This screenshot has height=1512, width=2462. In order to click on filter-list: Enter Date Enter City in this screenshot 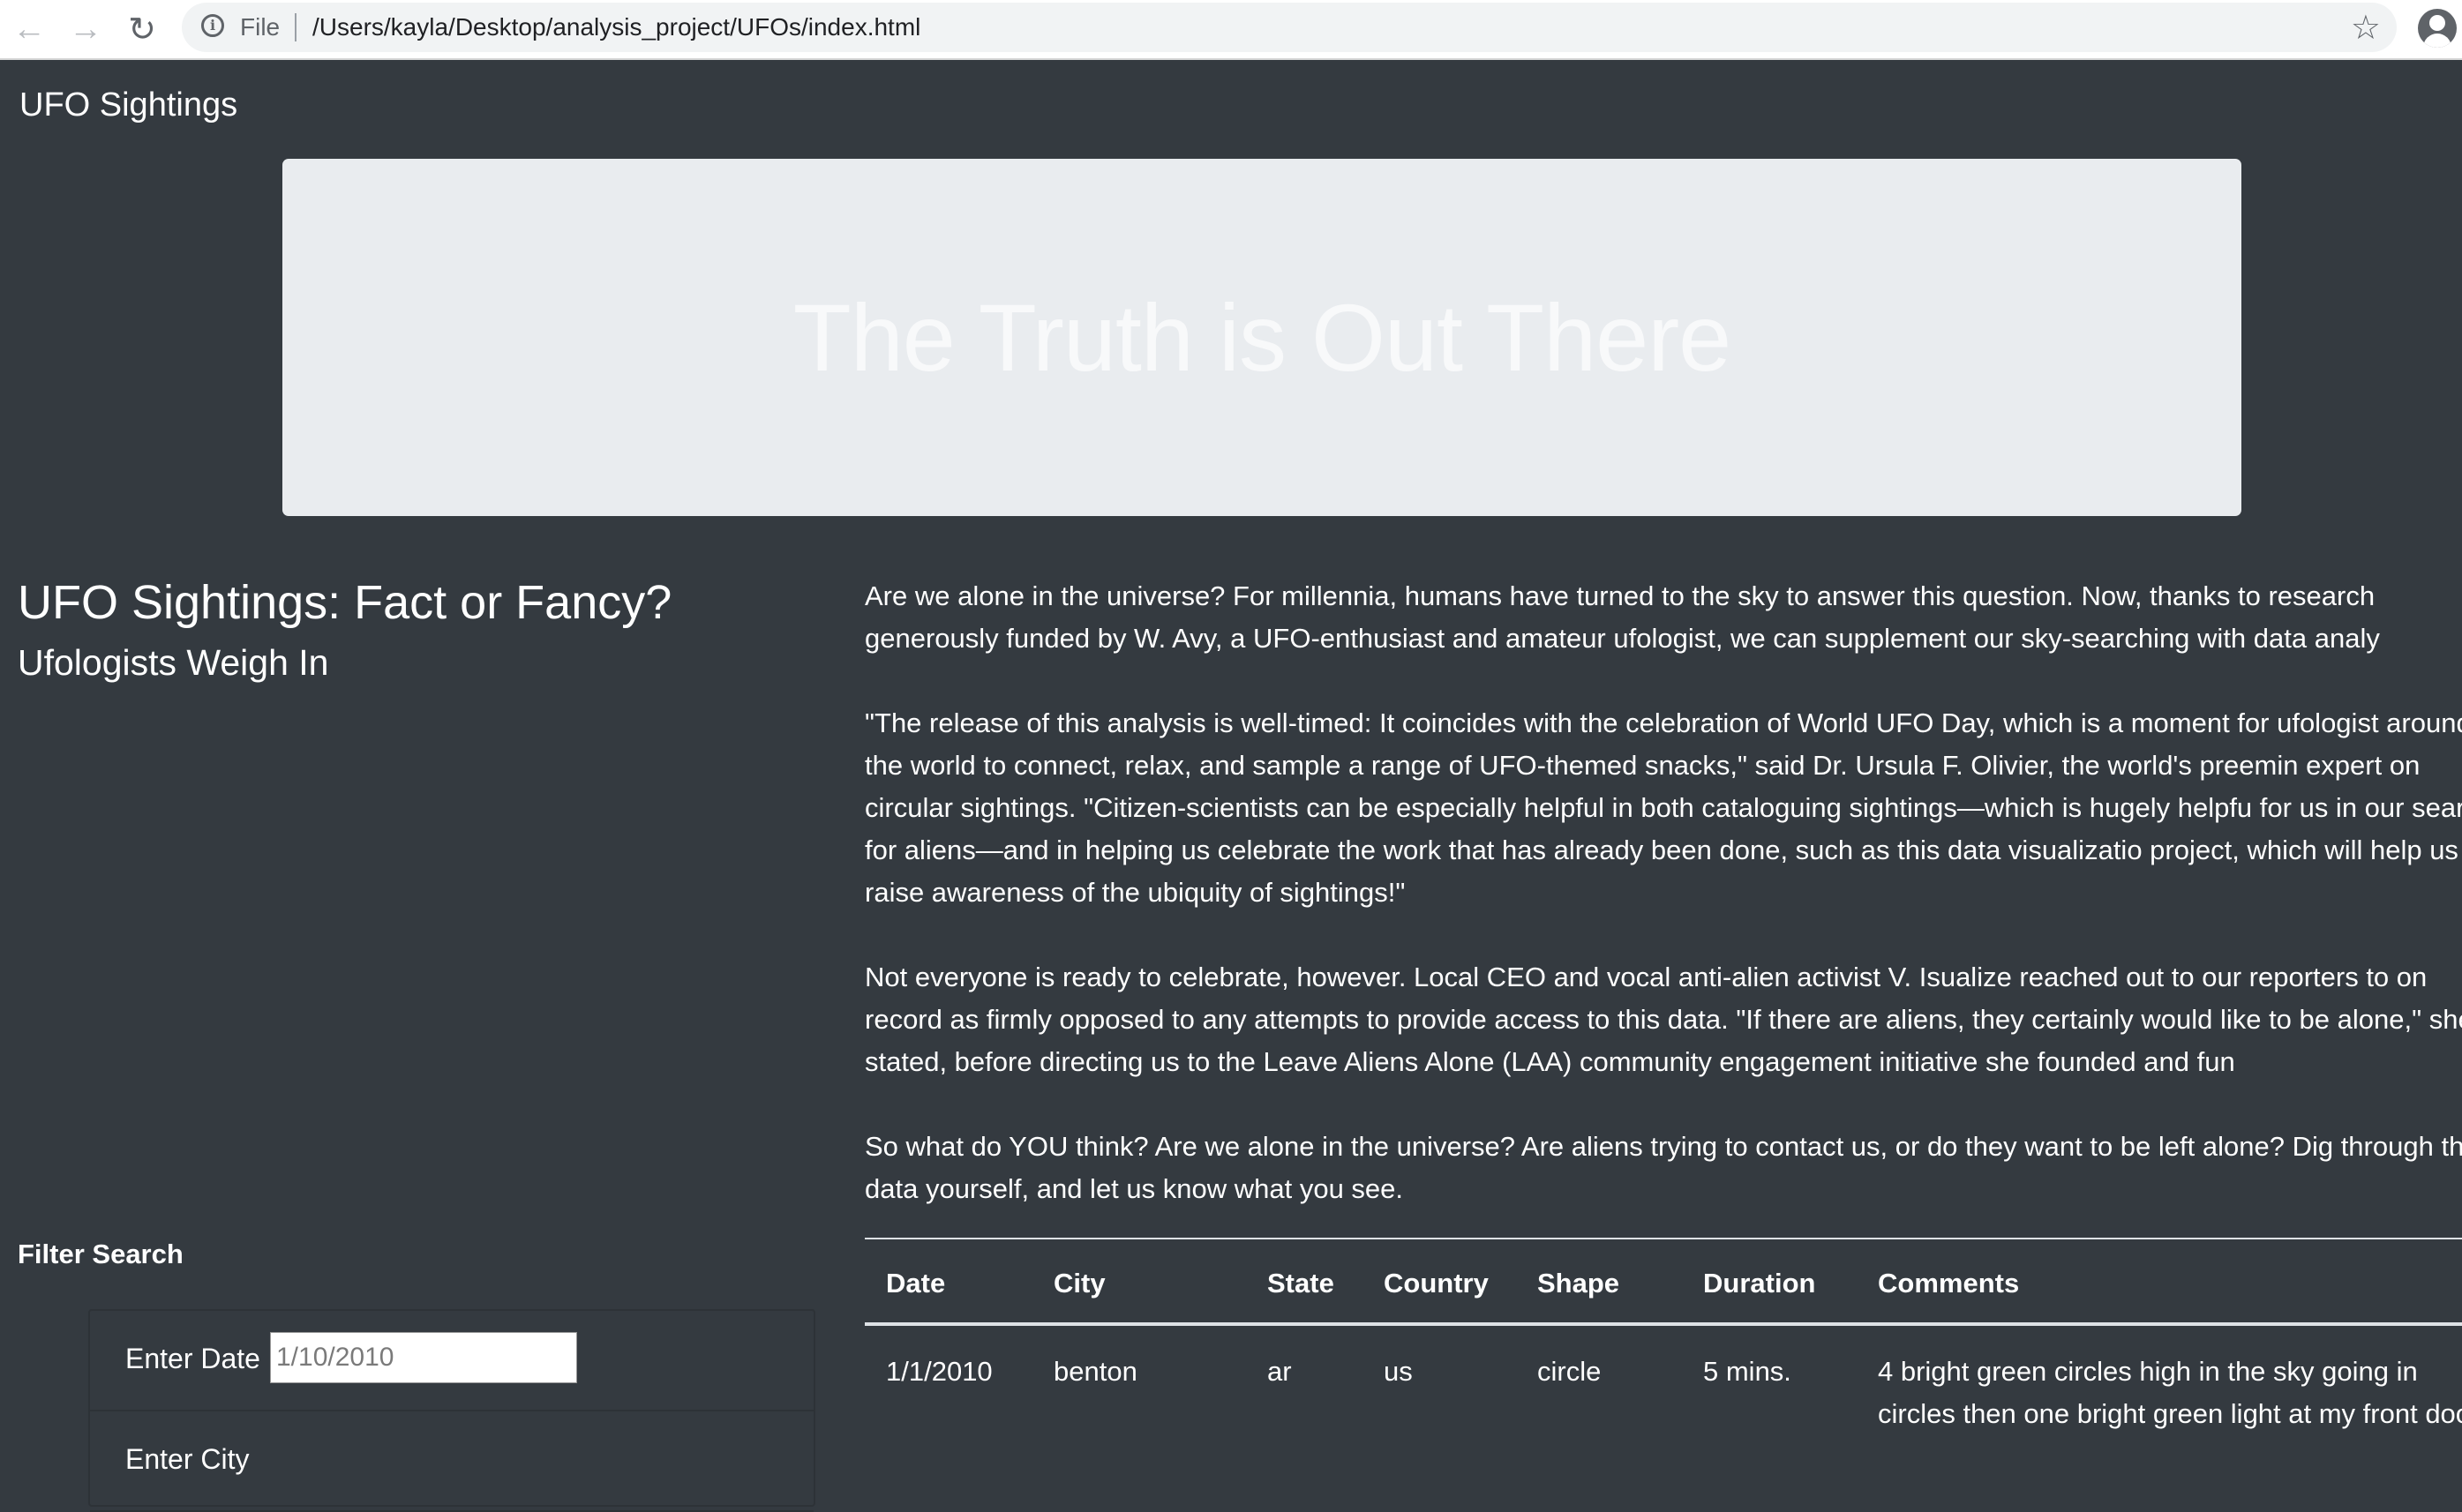, I will do `click(452, 1410)`.